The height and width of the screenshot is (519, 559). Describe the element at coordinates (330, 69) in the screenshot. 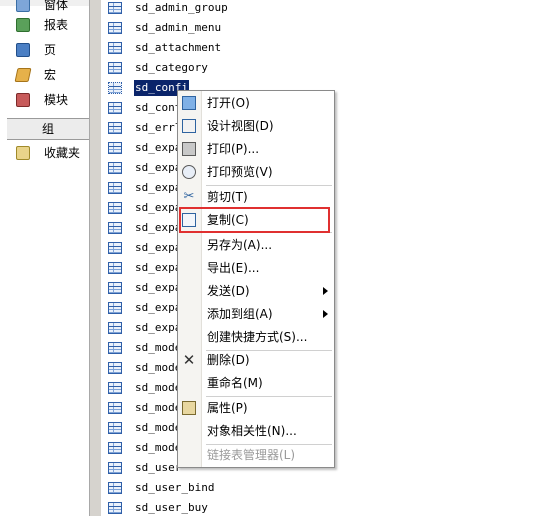

I see `table-row: sd_category` at that location.